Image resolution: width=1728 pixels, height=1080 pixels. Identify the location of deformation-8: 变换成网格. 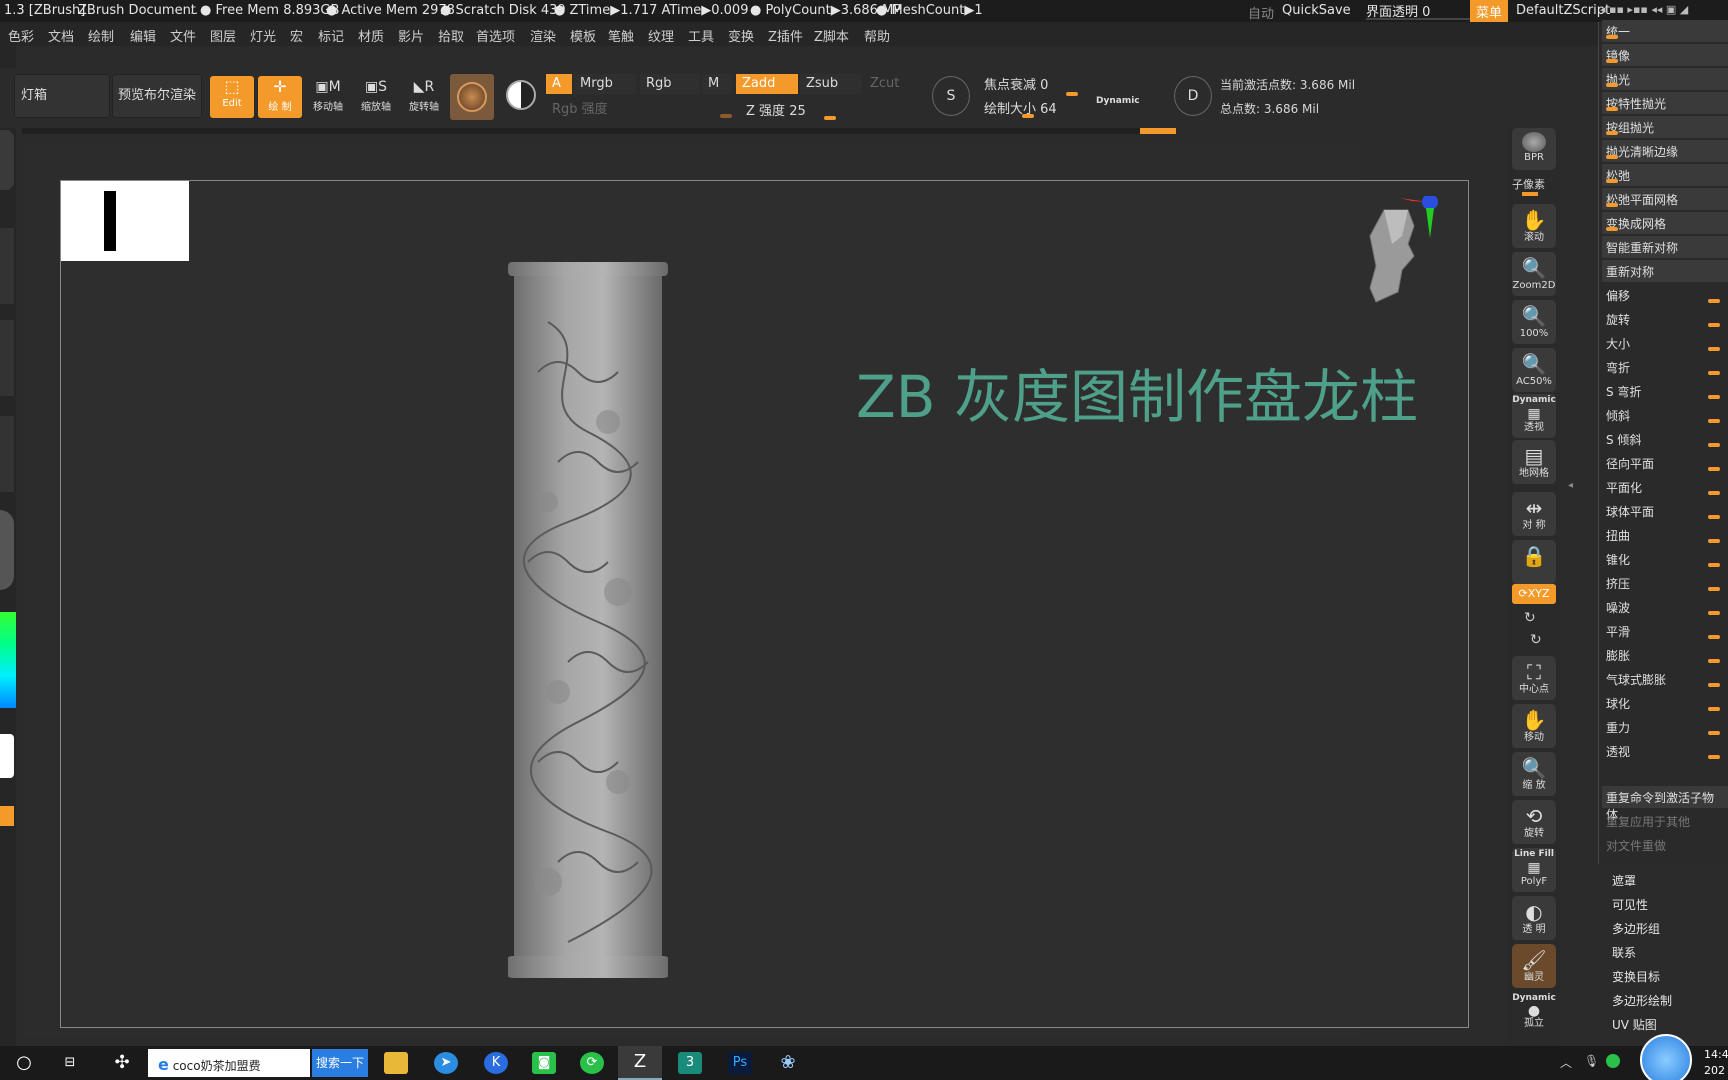
(1665, 223).